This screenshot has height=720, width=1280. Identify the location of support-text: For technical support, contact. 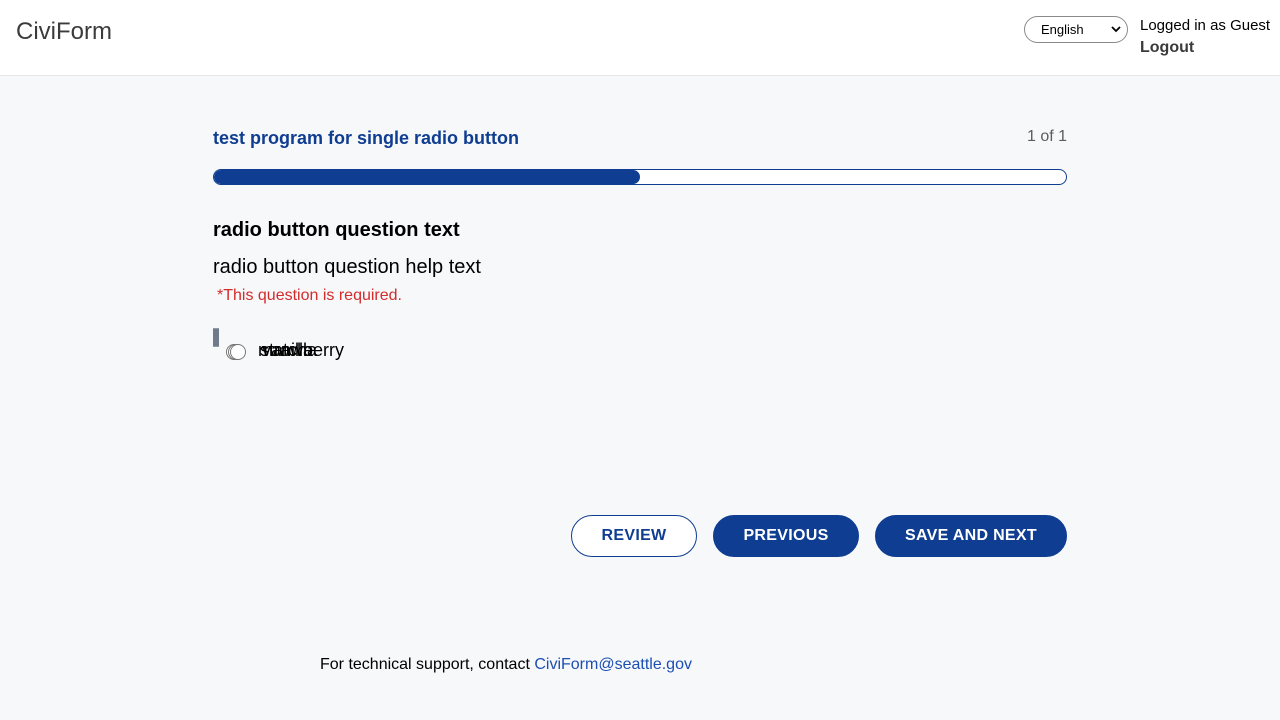
(425, 664).